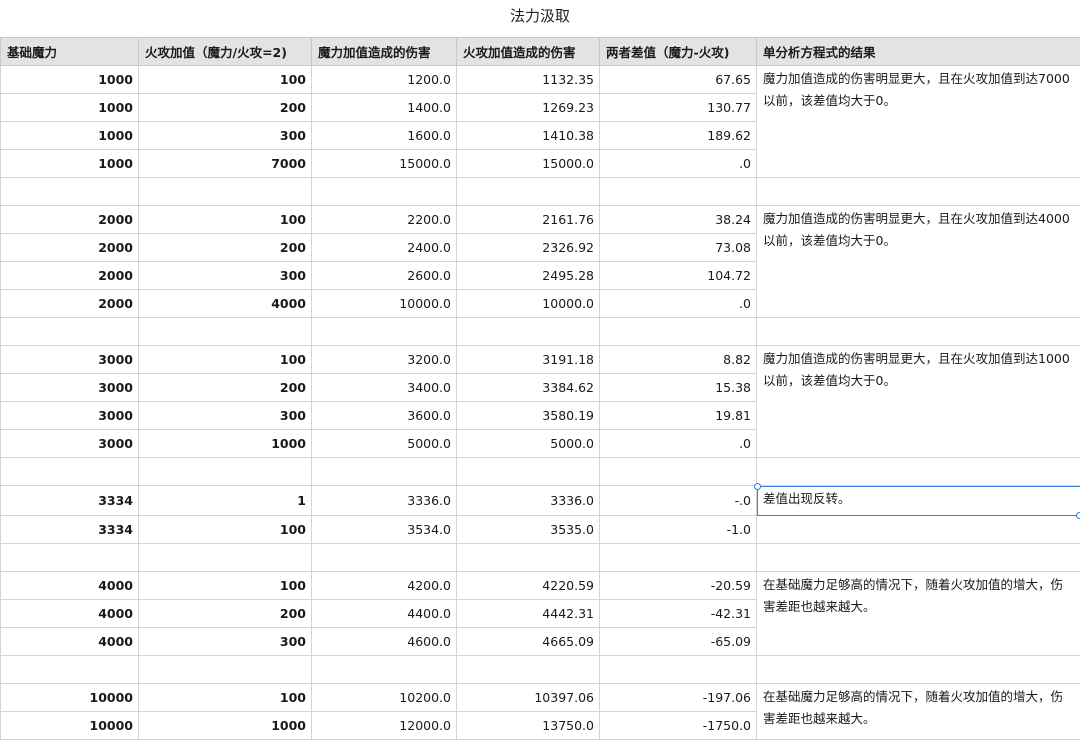 The image size is (1080, 740). Describe the element at coordinates (70, 52) in the screenshot. I see `header-base-mana: 基础魔力` at that location.